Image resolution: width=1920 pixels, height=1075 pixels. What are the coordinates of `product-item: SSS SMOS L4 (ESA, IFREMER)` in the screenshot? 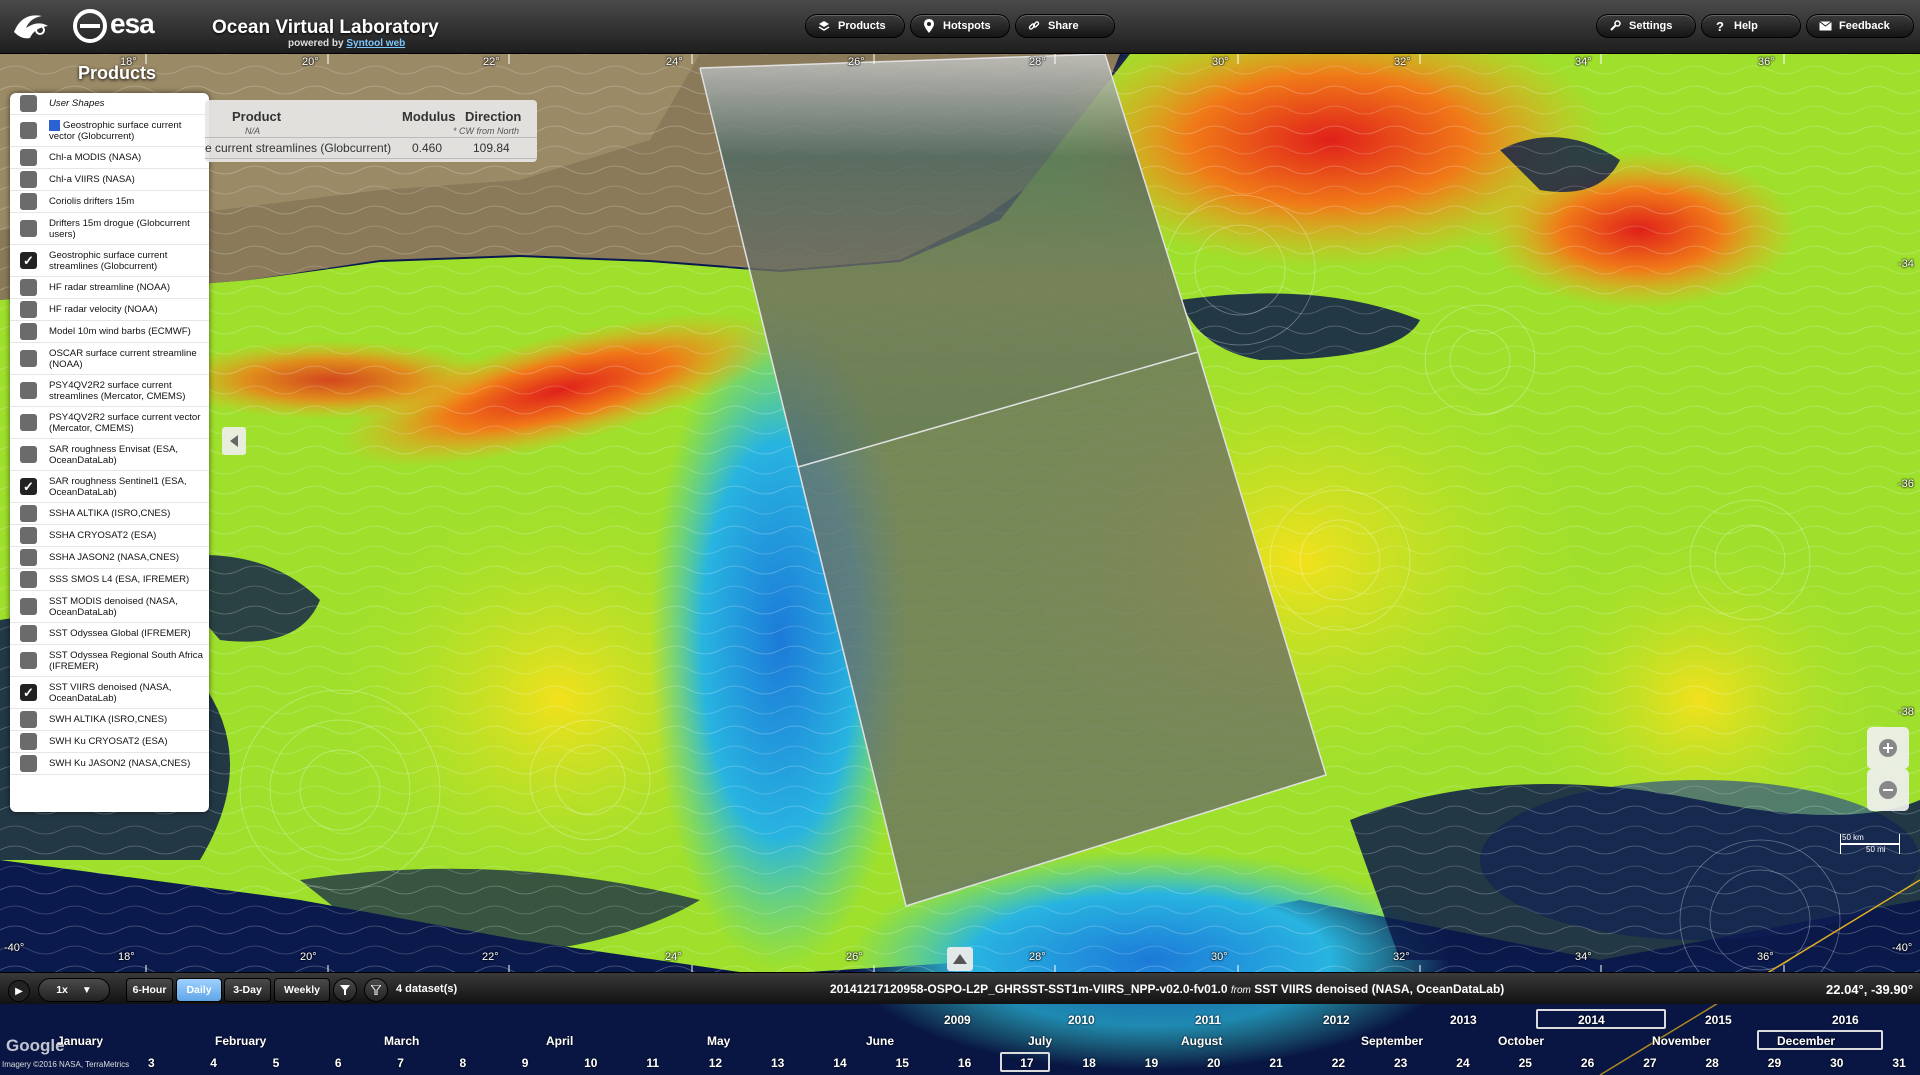 It's located at (109, 580).